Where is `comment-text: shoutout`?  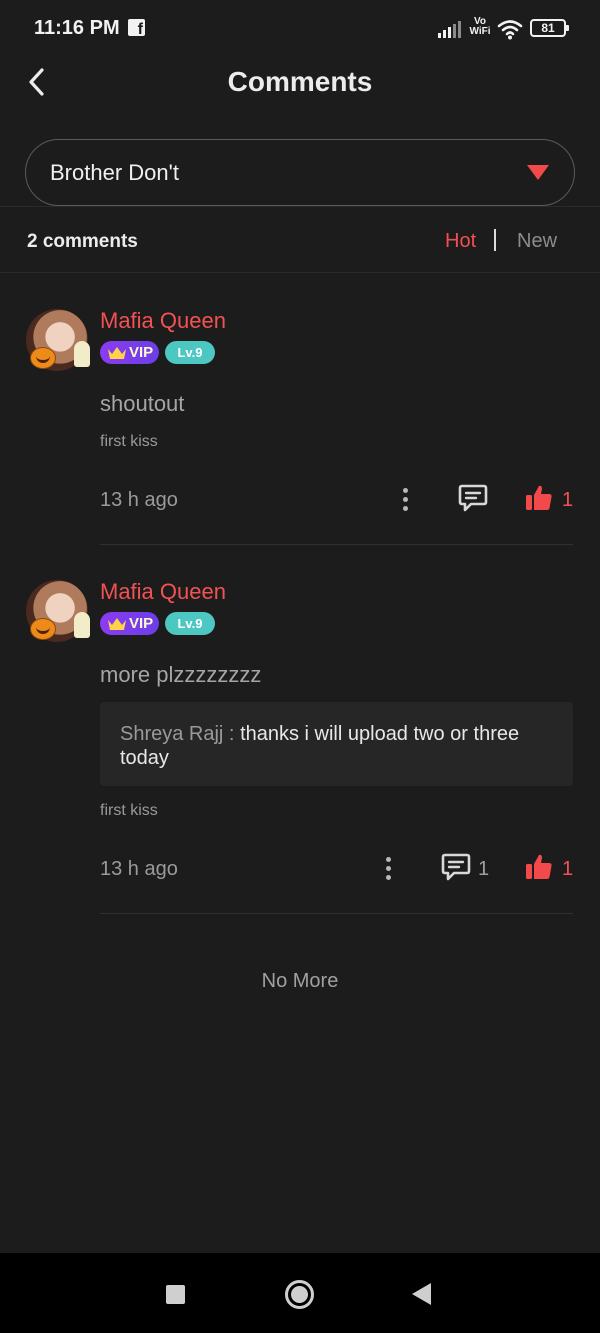
comment-text: shoutout is located at coordinates (142, 403).